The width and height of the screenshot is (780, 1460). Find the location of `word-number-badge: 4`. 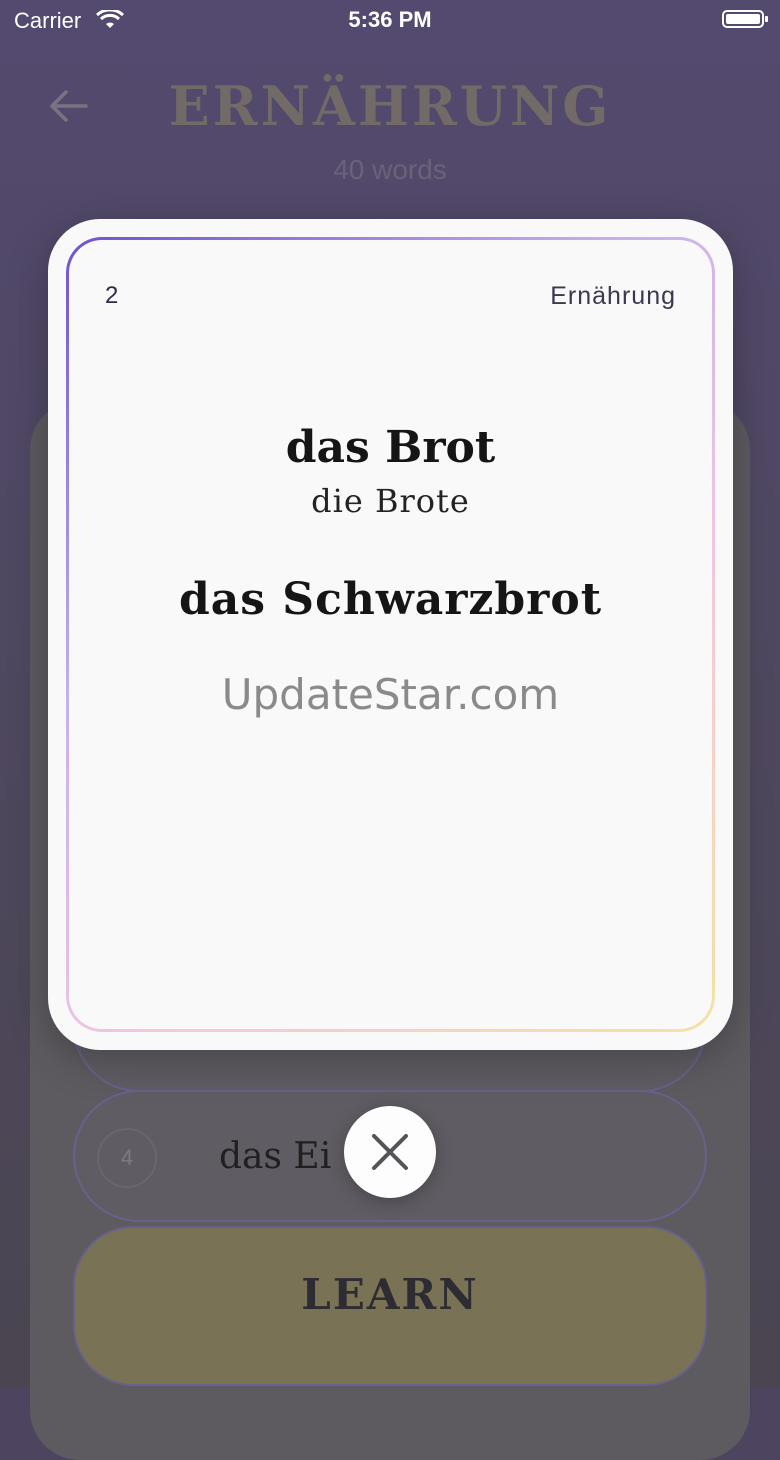

word-number-badge: 4 is located at coordinates (127, 1158).